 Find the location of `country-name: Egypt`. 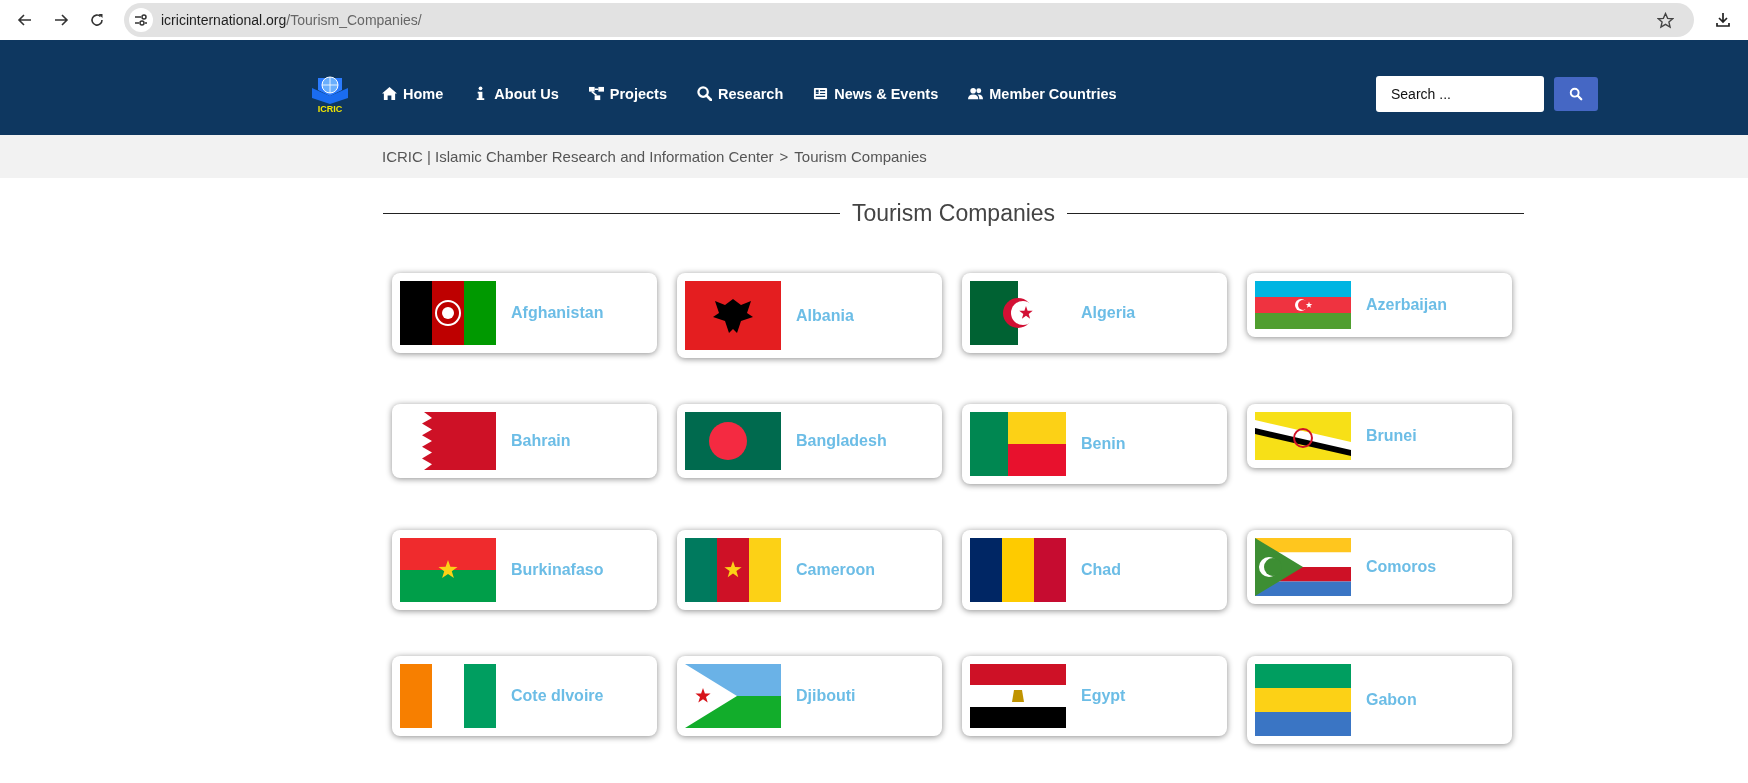

country-name: Egypt is located at coordinates (1103, 696).